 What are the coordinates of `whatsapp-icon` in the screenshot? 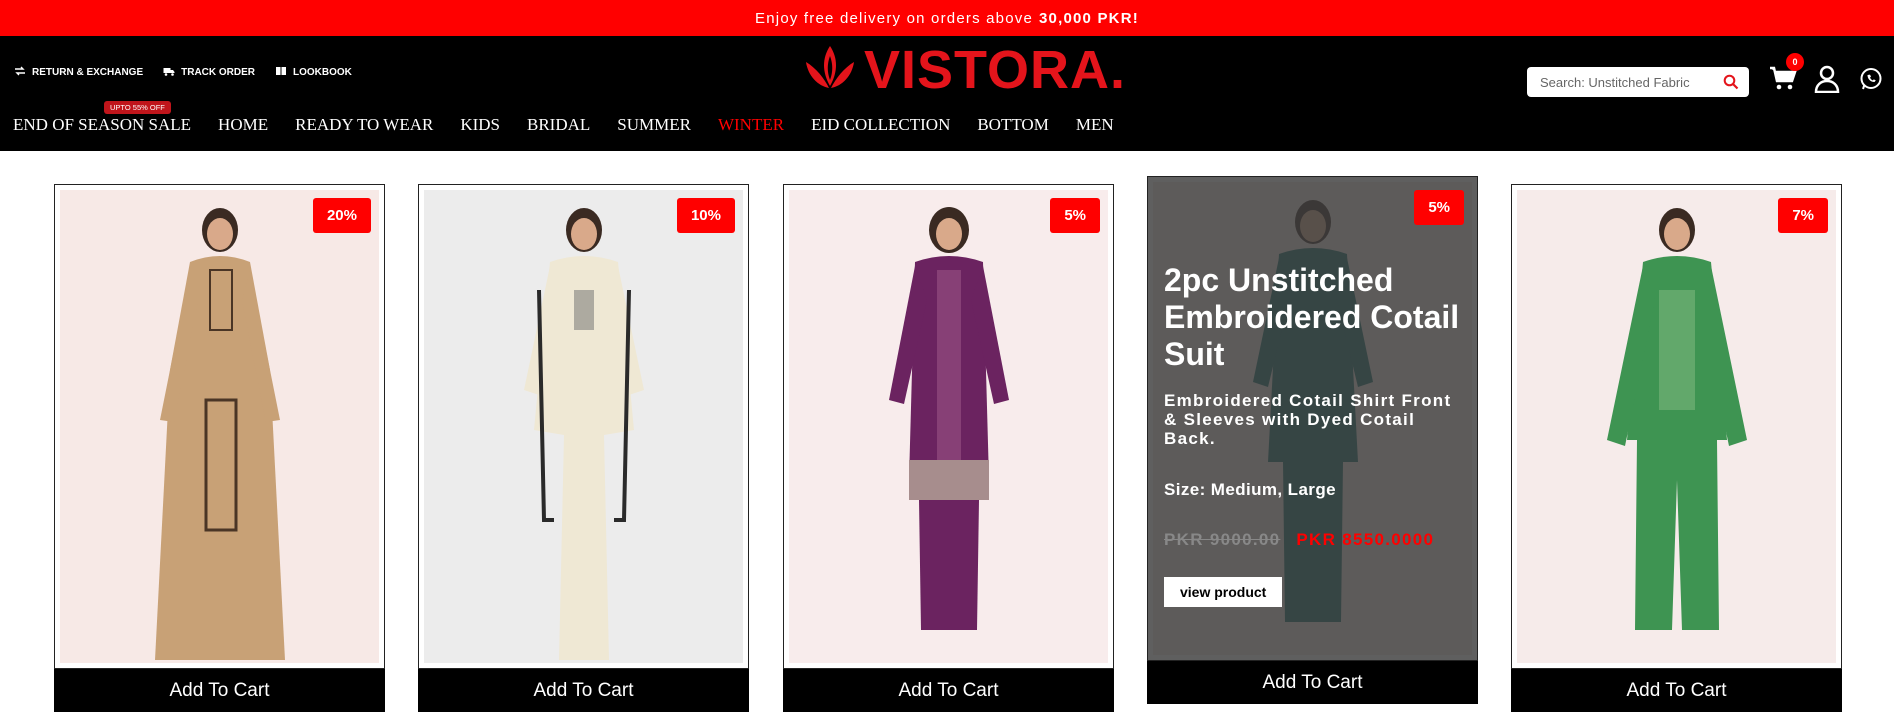 It's located at (1871, 81).